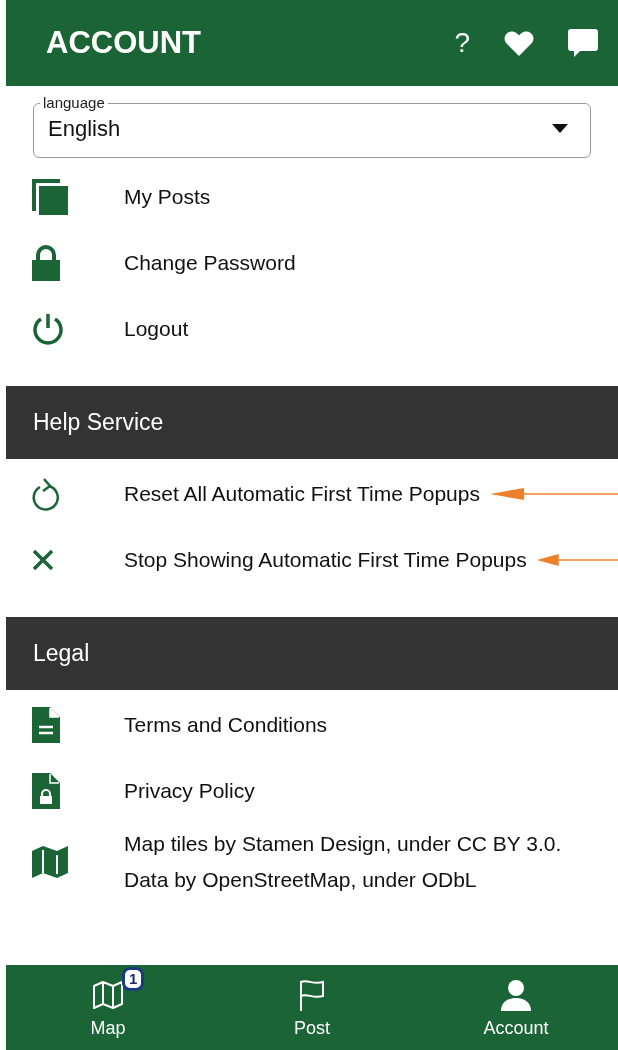 Image resolution: width=618 pixels, height=1050 pixels. Describe the element at coordinates (133, 979) in the screenshot. I see `notification-badge: 1` at that location.